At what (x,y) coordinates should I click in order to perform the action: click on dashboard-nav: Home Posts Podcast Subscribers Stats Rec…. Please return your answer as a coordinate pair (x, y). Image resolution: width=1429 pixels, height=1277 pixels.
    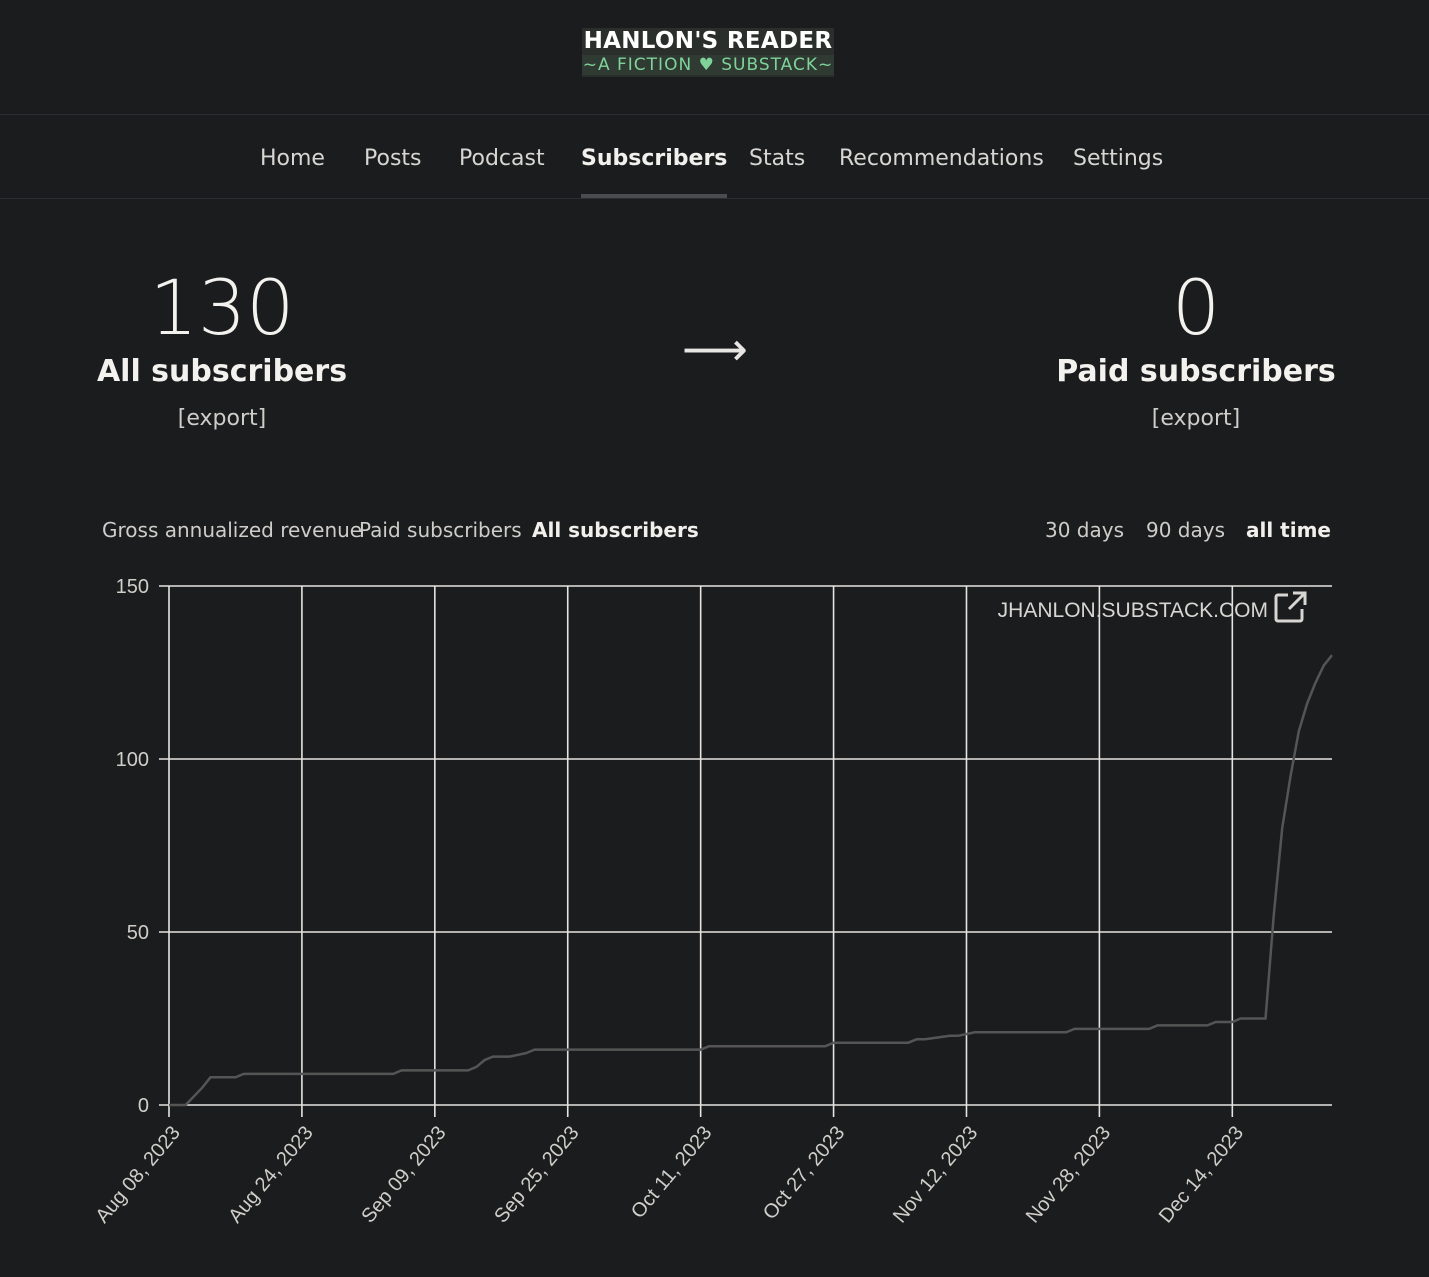
    Looking at the image, I should click on (714, 157).